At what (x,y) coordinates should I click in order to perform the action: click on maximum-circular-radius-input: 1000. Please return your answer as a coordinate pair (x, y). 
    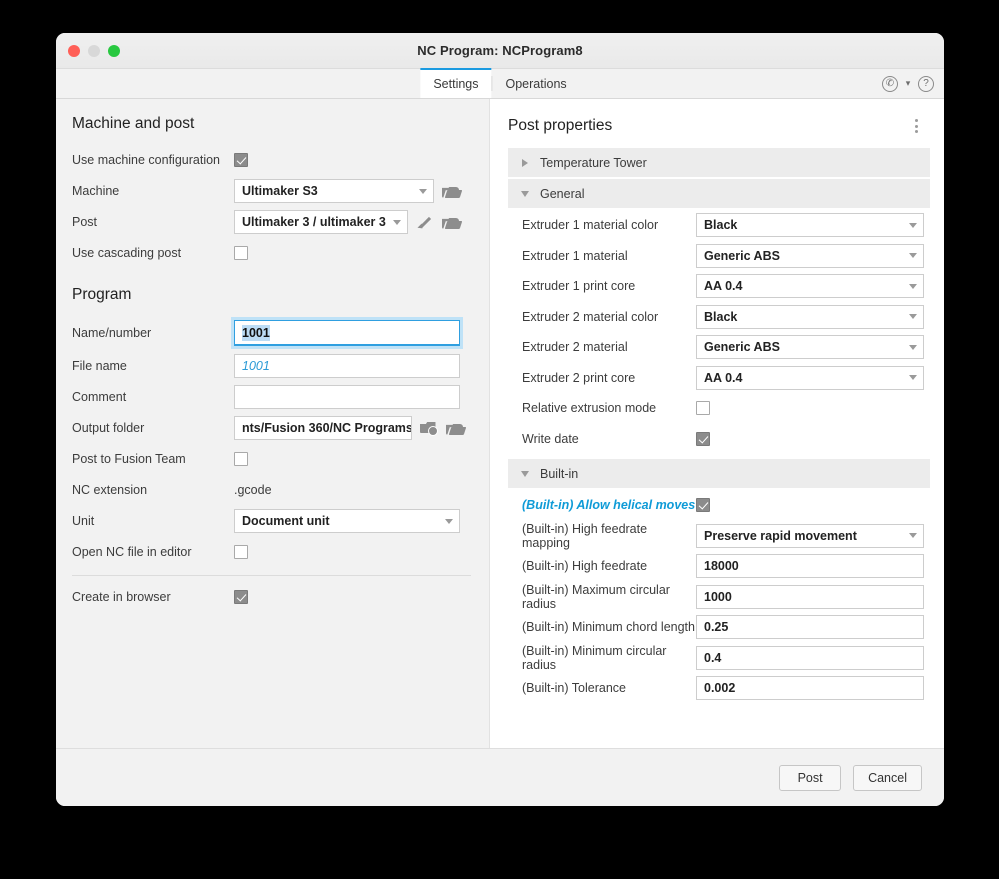
    Looking at the image, I should click on (810, 596).